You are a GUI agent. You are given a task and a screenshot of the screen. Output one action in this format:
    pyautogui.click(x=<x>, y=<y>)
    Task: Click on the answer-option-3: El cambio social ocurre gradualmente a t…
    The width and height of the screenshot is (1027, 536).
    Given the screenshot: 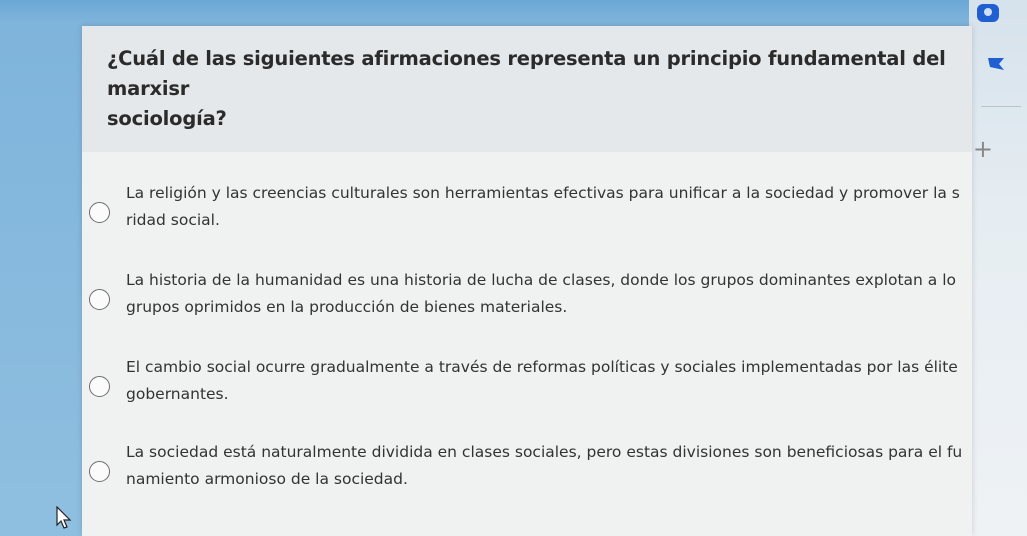 What is the action you would take?
    pyautogui.click(x=527, y=394)
    